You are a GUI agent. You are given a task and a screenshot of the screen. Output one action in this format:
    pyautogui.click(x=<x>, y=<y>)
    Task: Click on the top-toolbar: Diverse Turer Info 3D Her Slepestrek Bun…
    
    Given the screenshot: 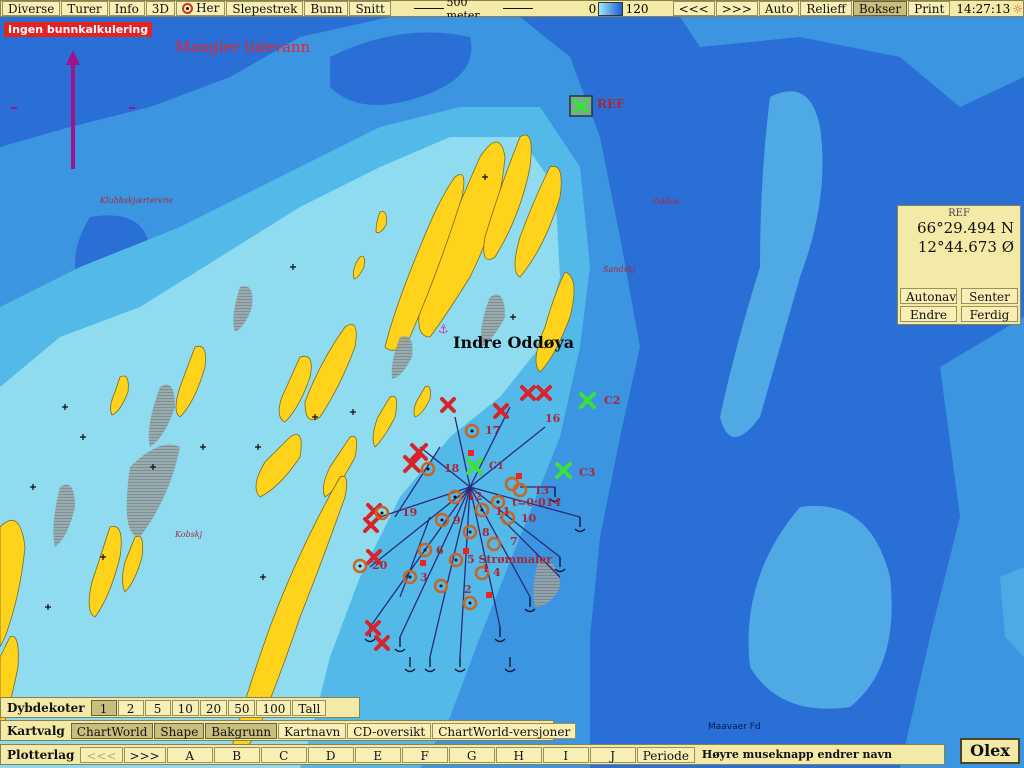 What is the action you would take?
    pyautogui.click(x=512, y=11)
    